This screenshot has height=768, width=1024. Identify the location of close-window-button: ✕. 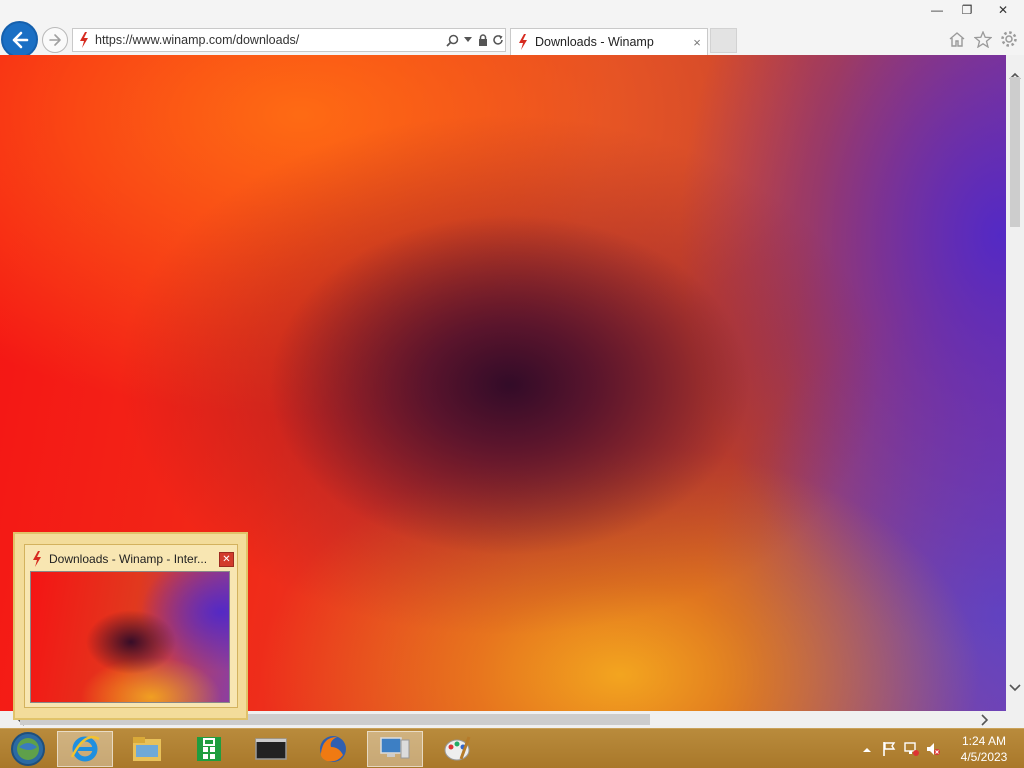
(1003, 10).